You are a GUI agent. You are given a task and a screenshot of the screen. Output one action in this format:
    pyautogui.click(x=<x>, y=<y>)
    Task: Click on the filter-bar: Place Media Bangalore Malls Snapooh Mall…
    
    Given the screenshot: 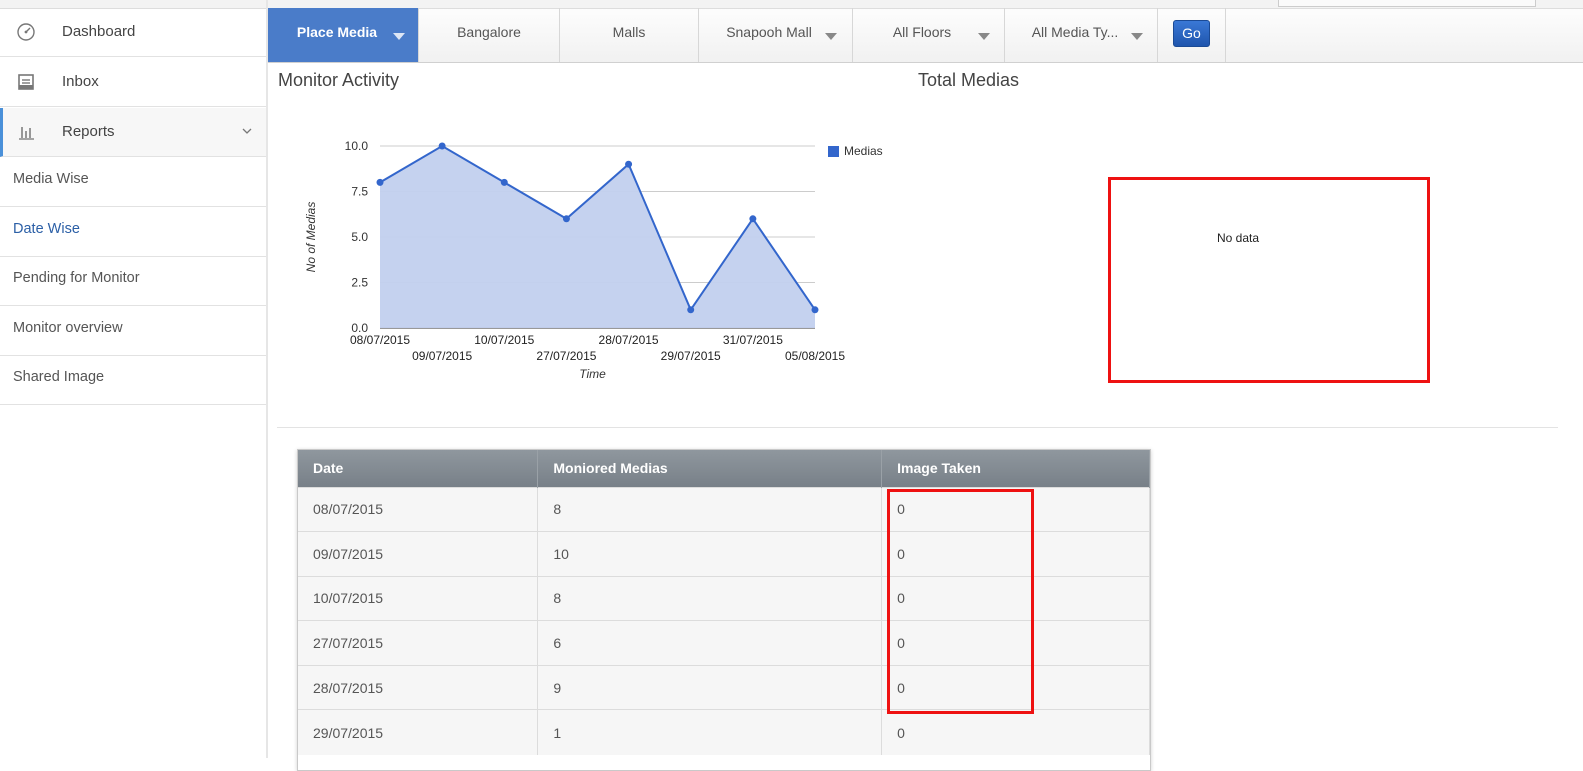 What is the action you would take?
    pyautogui.click(x=925, y=31)
    